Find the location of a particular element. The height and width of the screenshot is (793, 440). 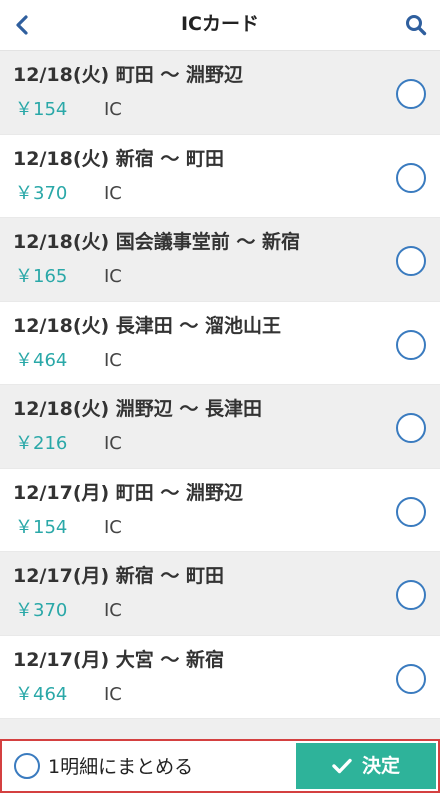

confirm-label: 決定 is located at coordinates (380, 766).